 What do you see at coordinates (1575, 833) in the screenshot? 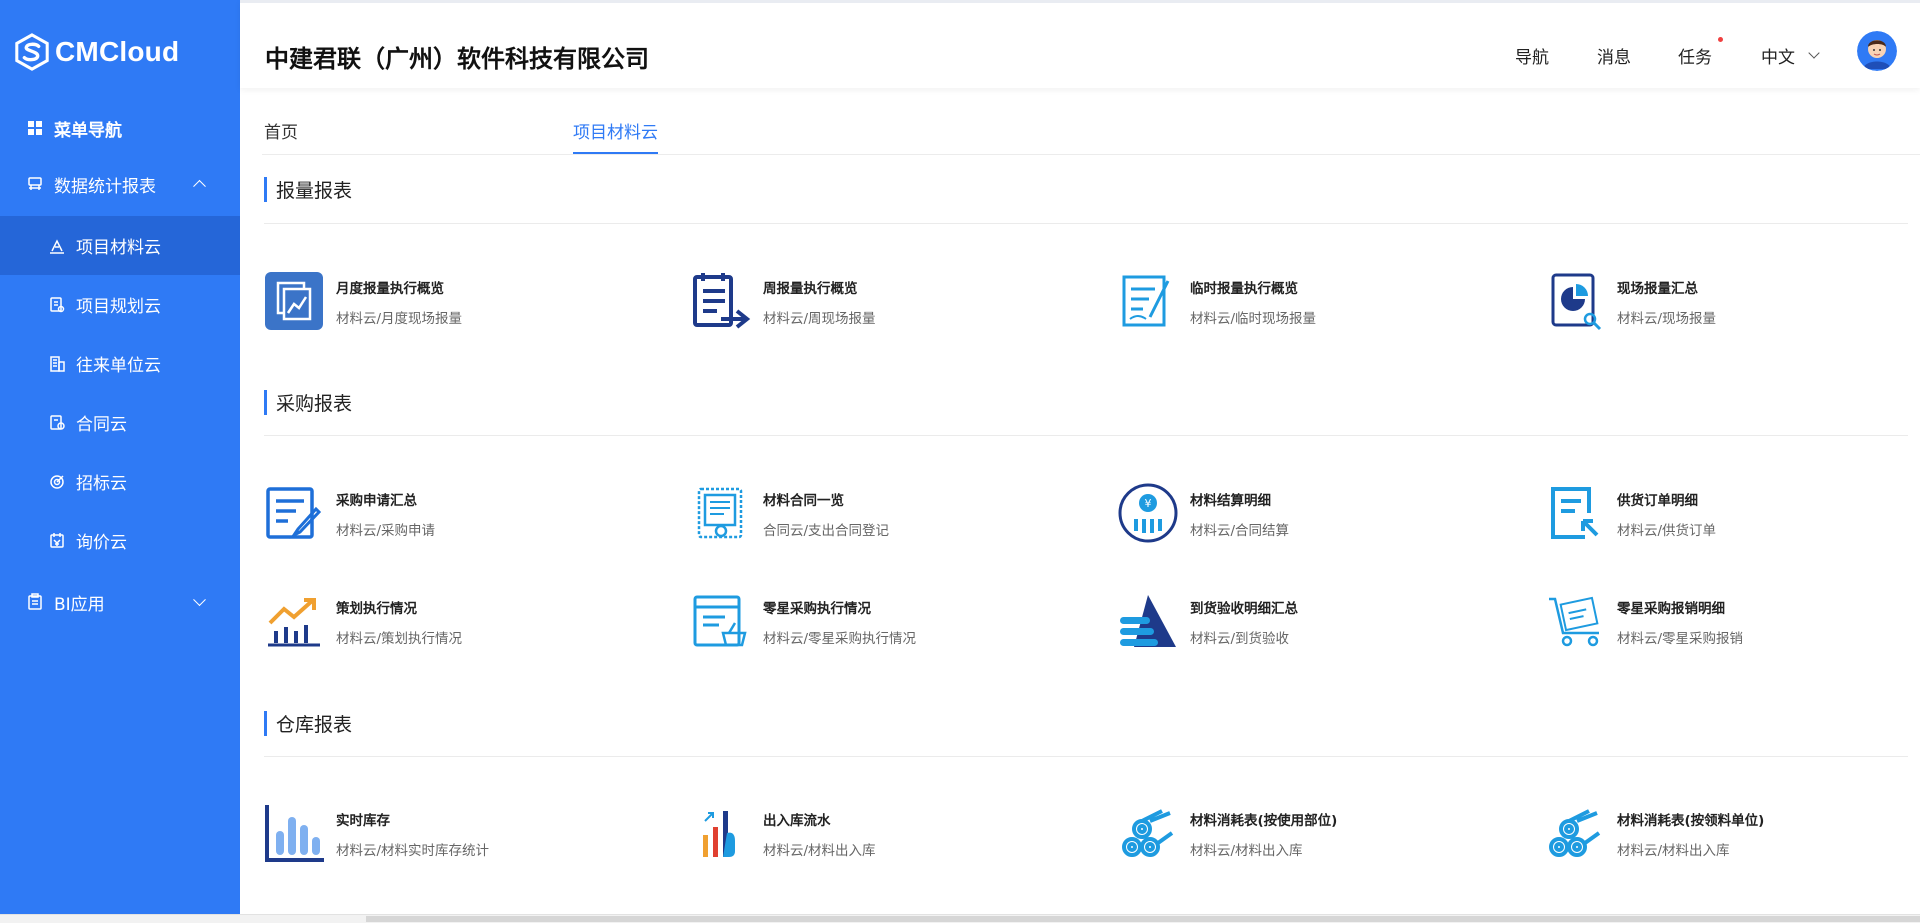
I see `consumption-by-unit-icon` at bounding box center [1575, 833].